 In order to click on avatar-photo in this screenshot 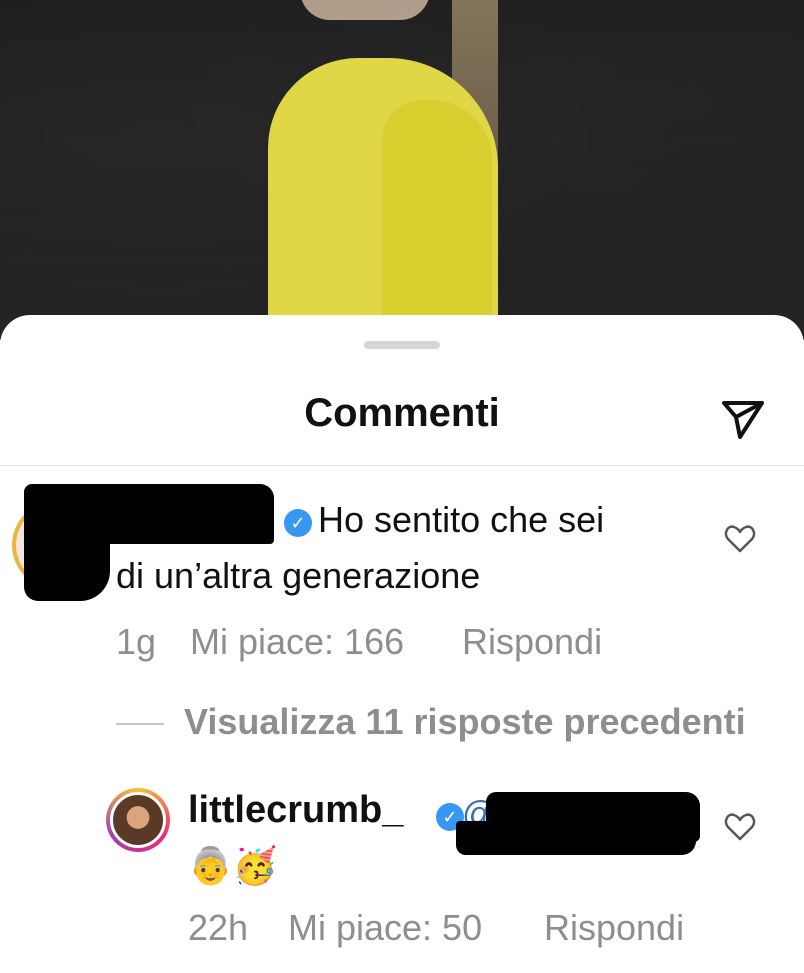, I will do `click(138, 820)`.